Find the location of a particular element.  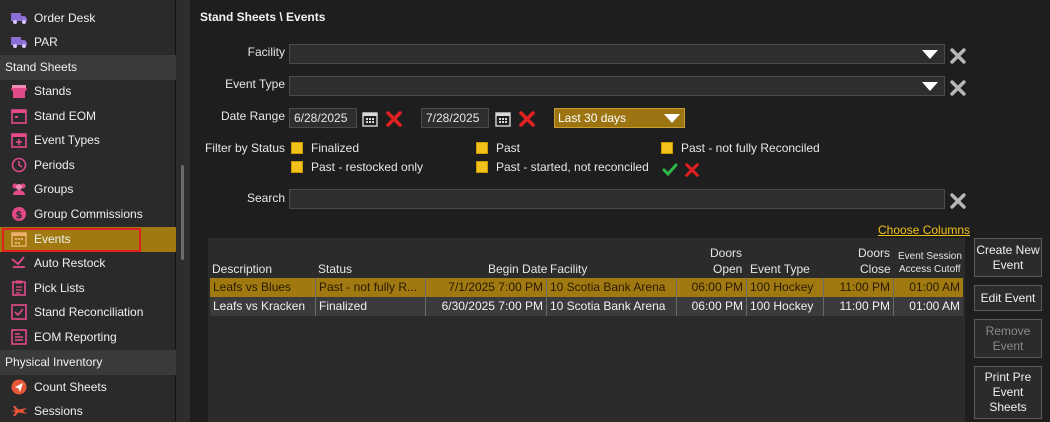

date-to-input: 7/28/2025 is located at coordinates (455, 118).